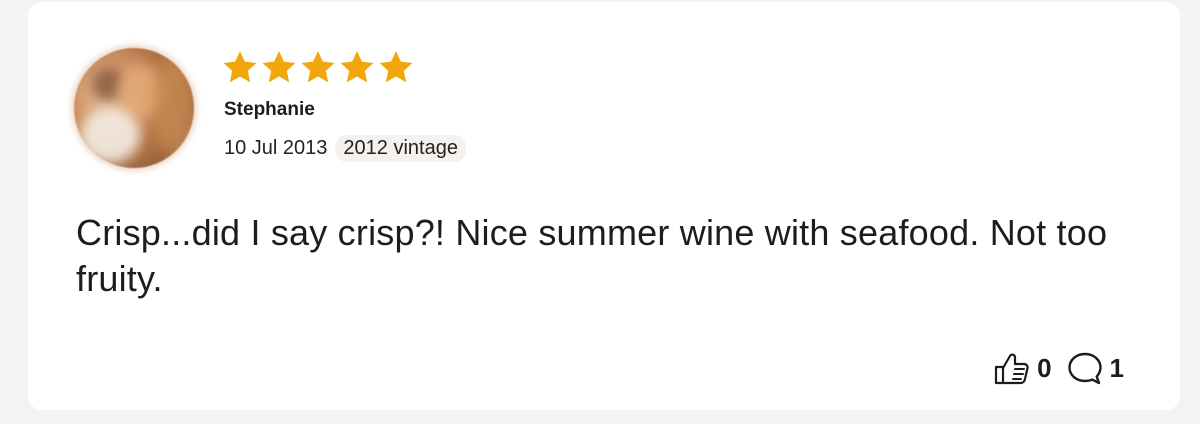  Describe the element at coordinates (269, 110) in the screenshot. I see `reviewer-name: Stephanie` at that location.